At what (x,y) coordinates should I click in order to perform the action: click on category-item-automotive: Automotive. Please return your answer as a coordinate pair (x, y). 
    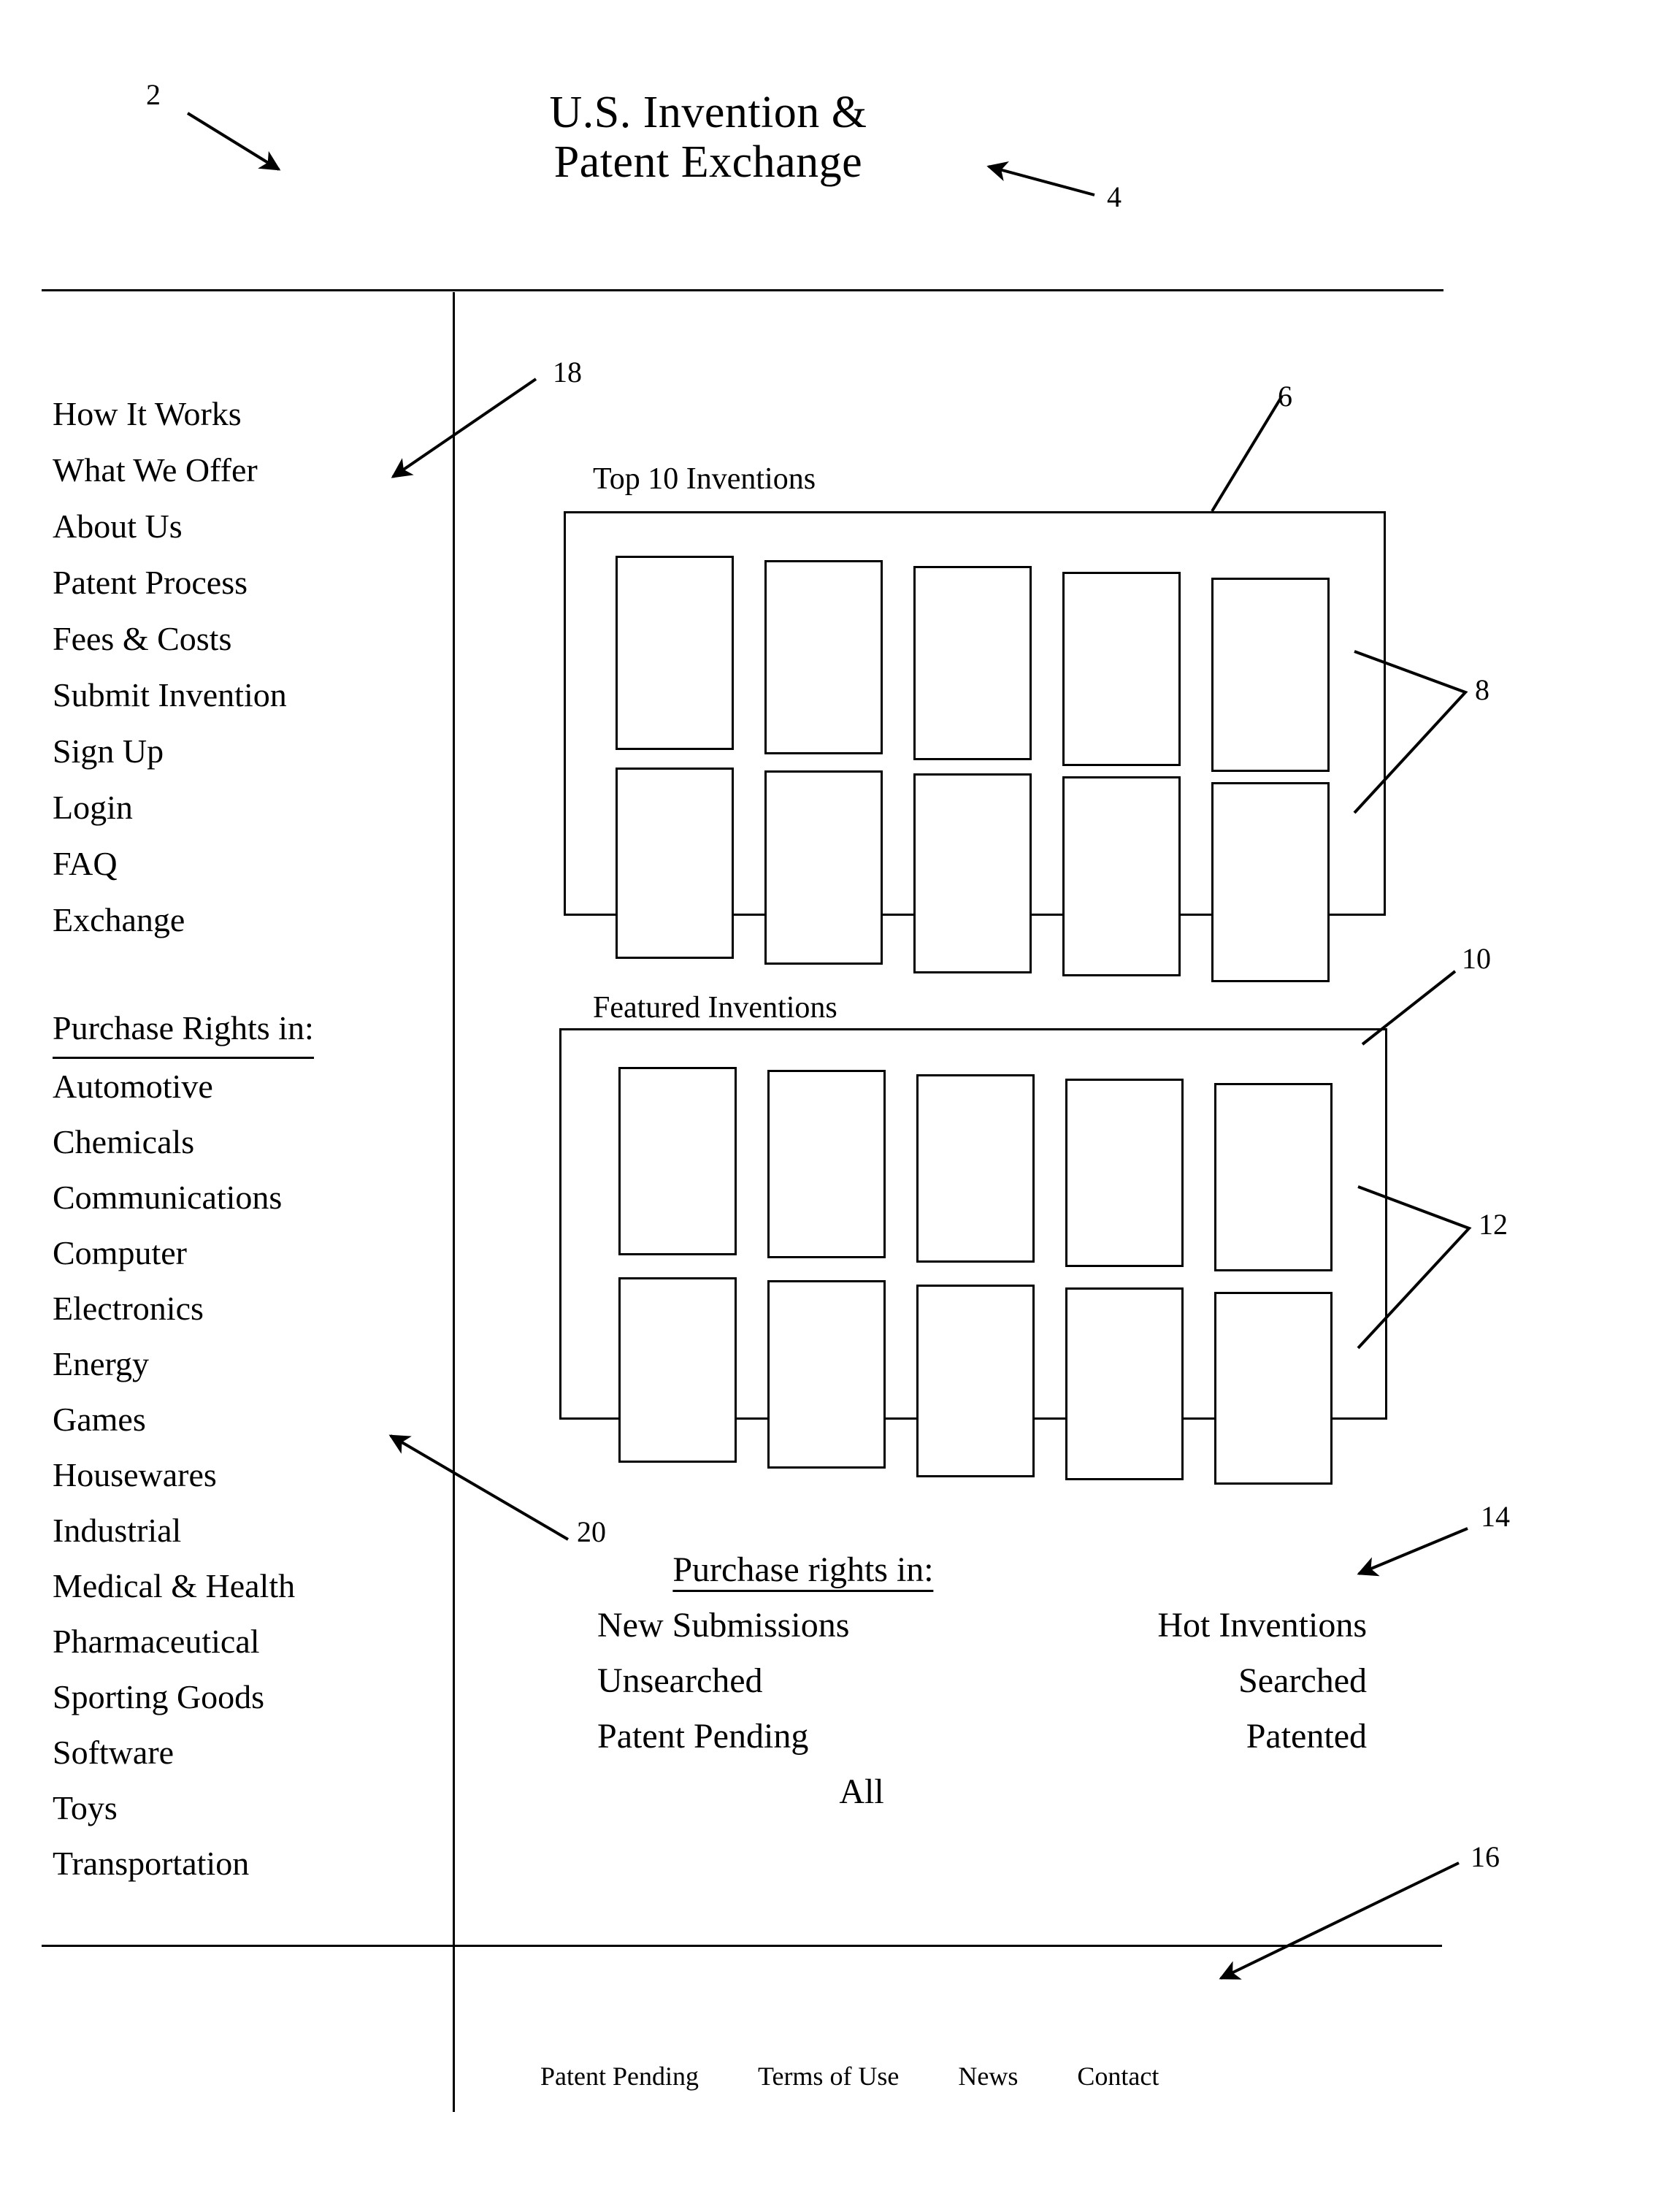
    Looking at the image, I should click on (246, 1086).